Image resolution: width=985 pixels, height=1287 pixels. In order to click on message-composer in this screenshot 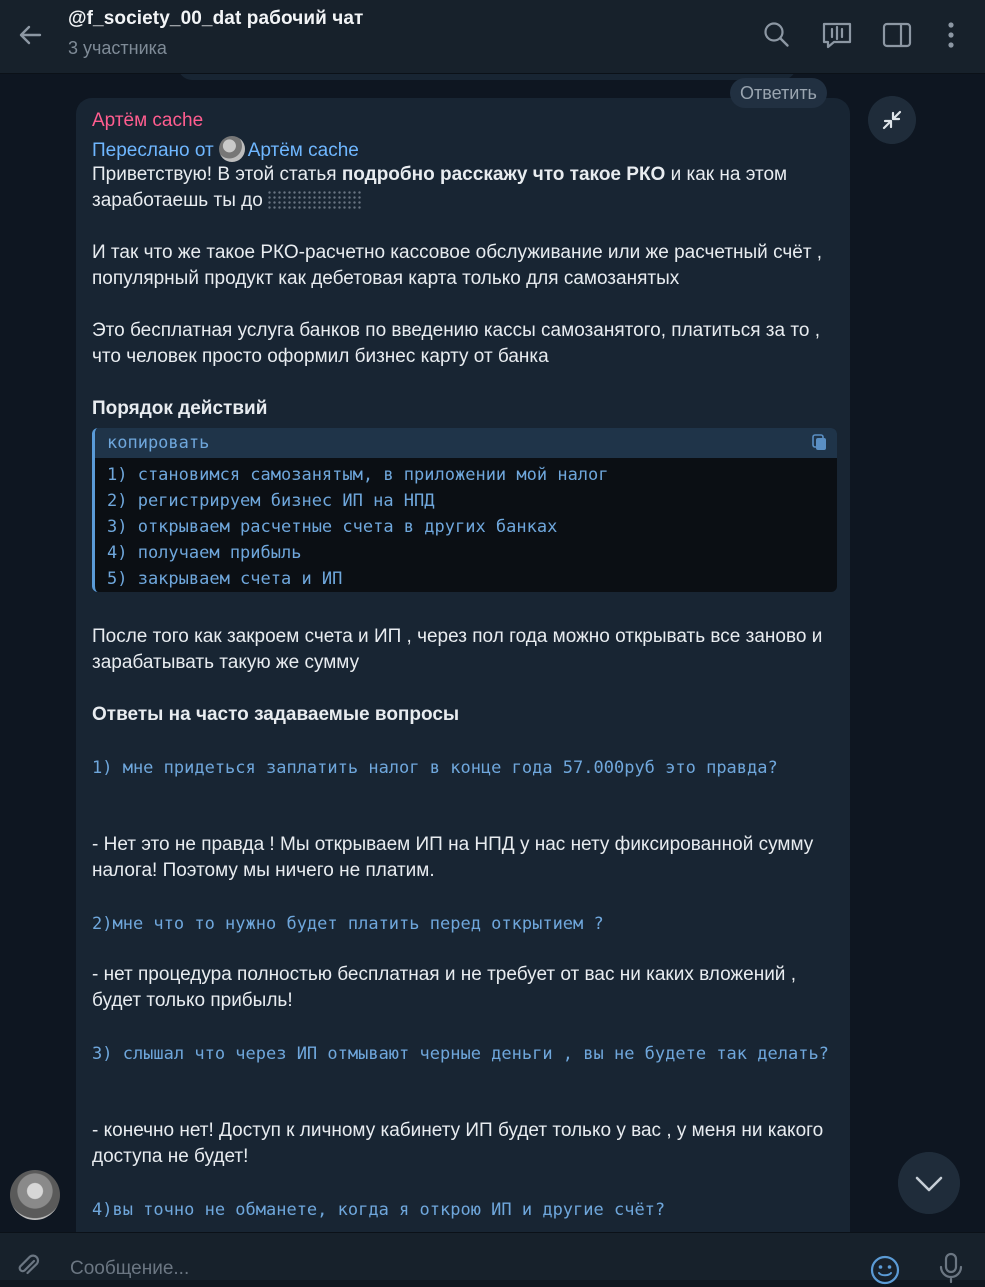, I will do `click(492, 1258)`.